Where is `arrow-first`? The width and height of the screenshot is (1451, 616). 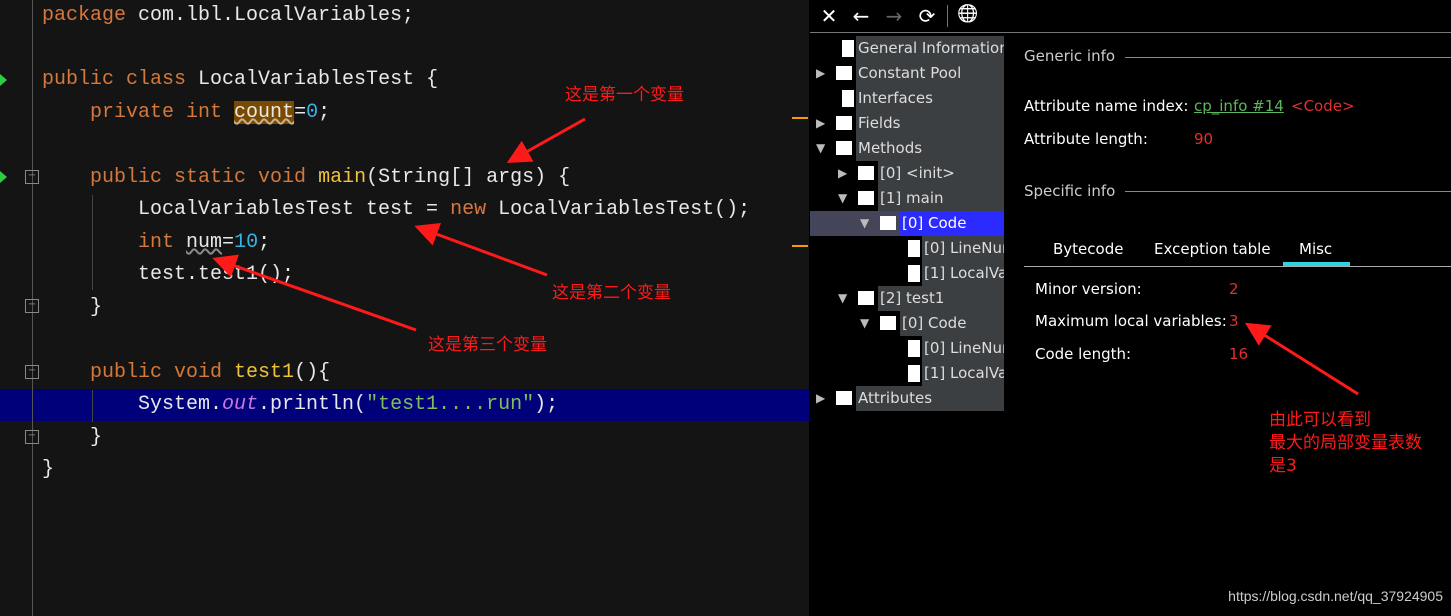
arrow-first is located at coordinates (546, 140).